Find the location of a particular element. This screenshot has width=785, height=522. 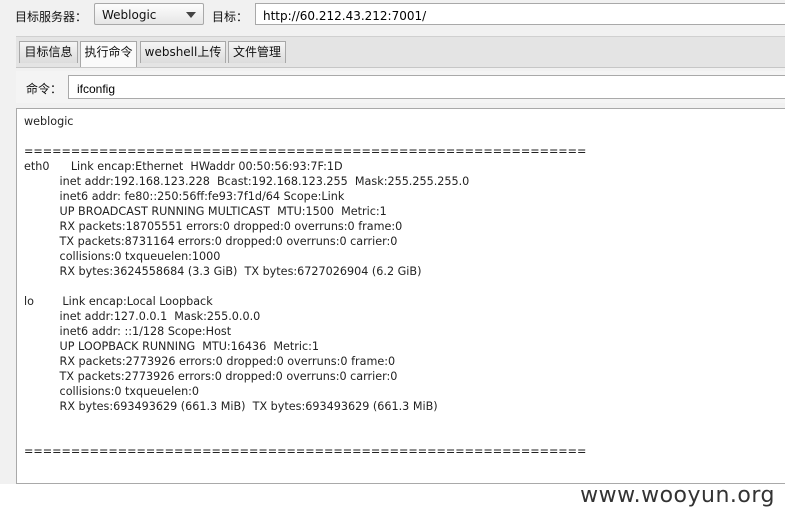

tab-execute-command: 执行命令 is located at coordinates (108, 54).